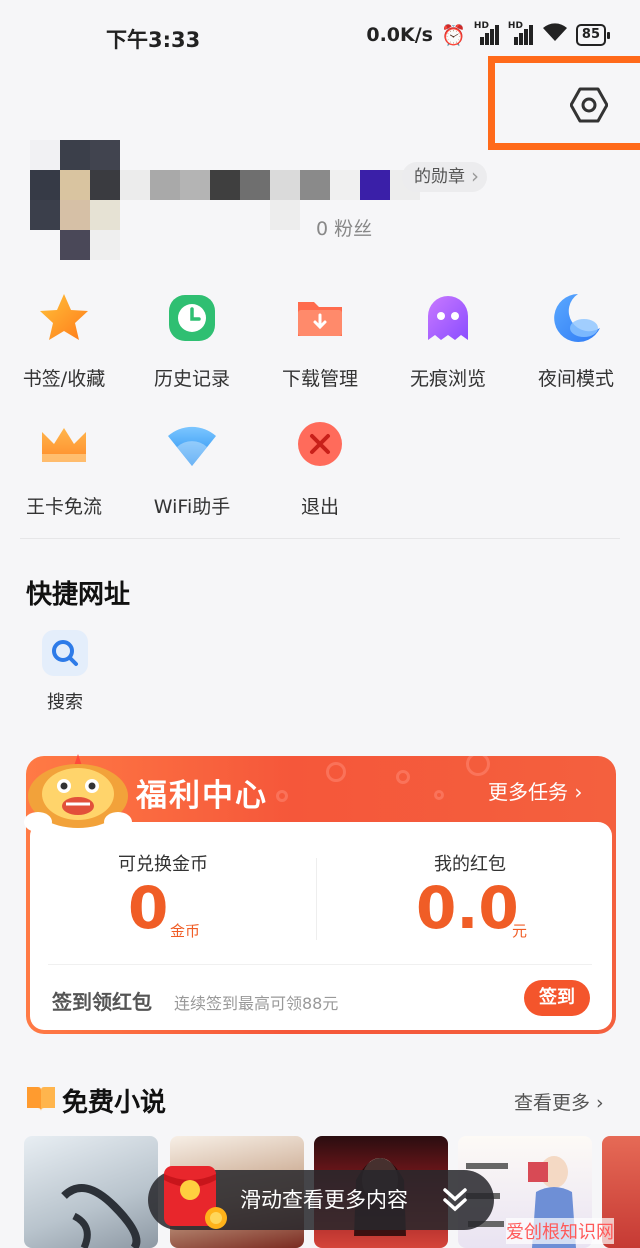  Describe the element at coordinates (319, 379) in the screenshot. I see `menu-label: 下载管理` at that location.